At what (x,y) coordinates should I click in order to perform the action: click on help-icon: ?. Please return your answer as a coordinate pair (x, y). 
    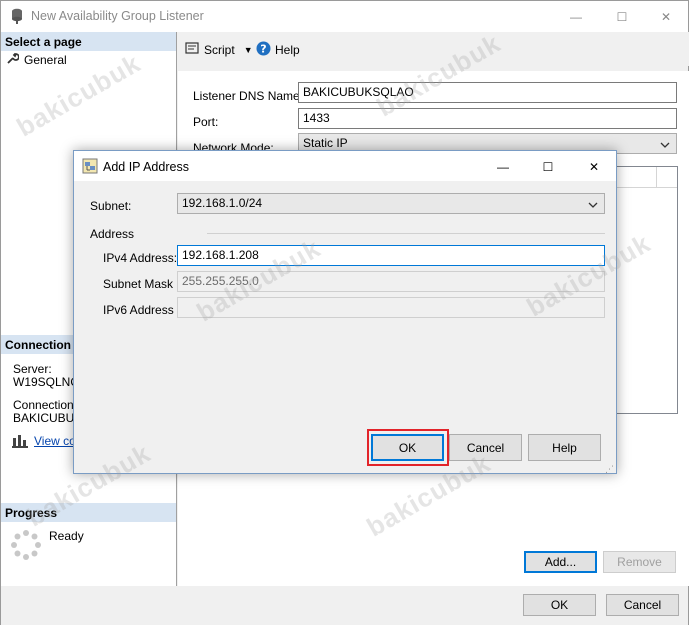
    Looking at the image, I should click on (263, 50).